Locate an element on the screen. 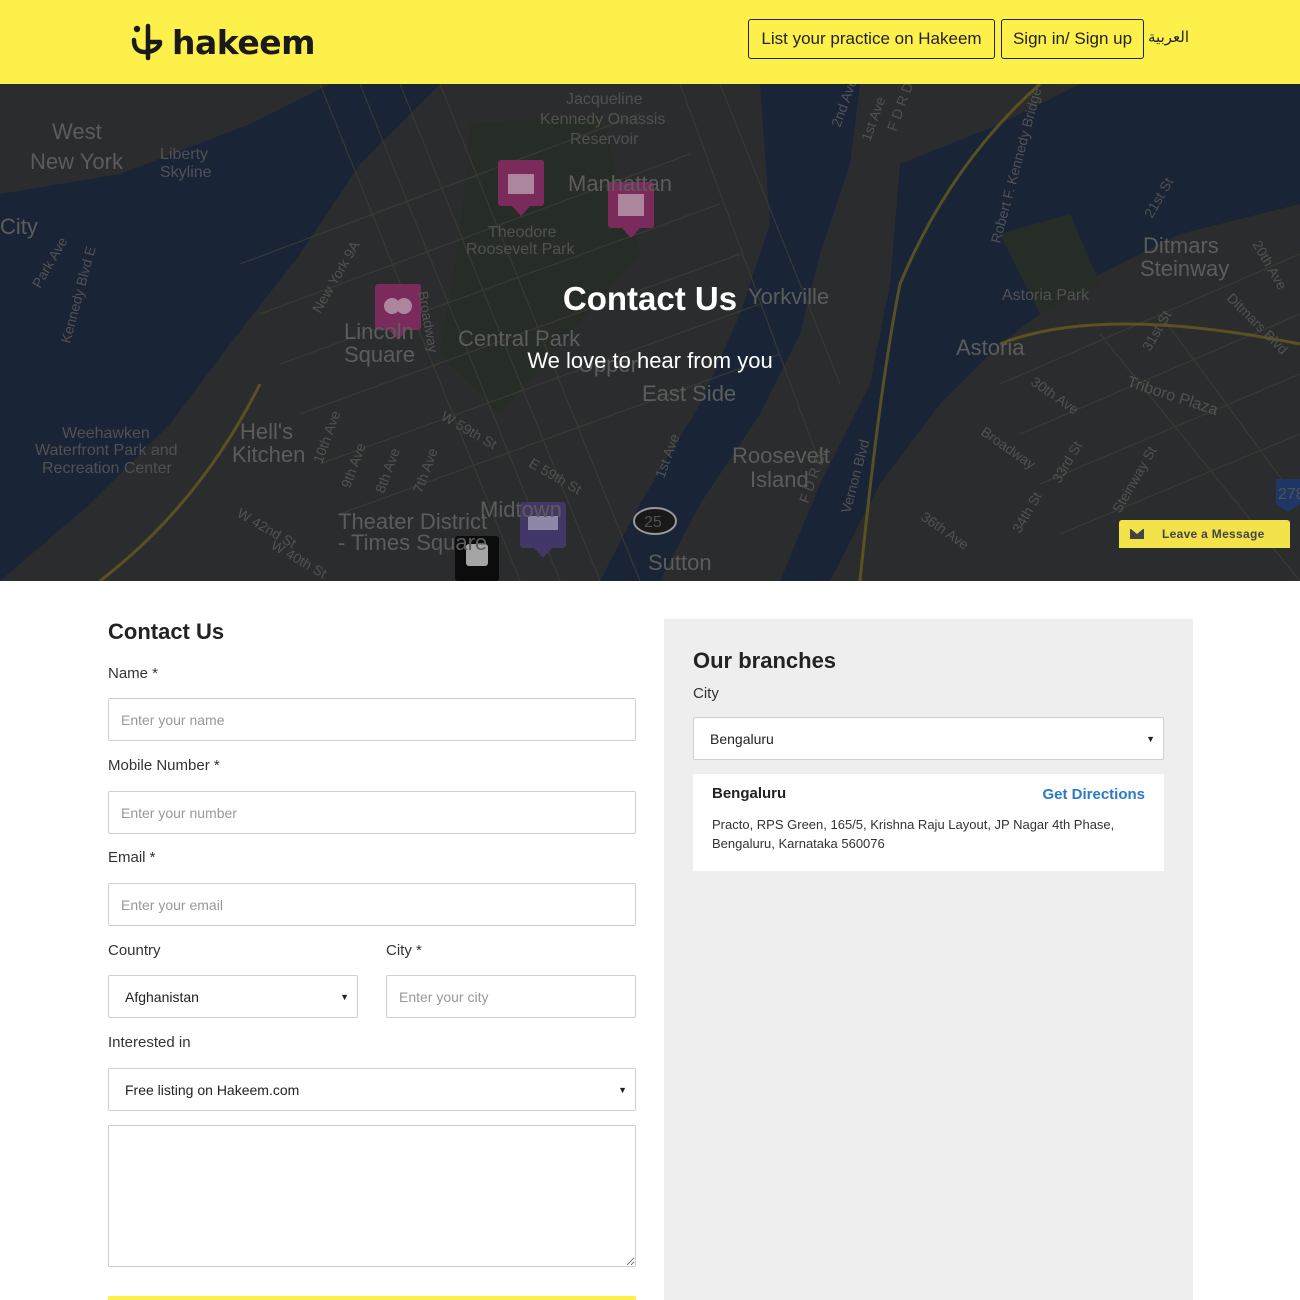 The image size is (1300, 1300). get-directions-link: Get Directions is located at coordinates (1093, 794).